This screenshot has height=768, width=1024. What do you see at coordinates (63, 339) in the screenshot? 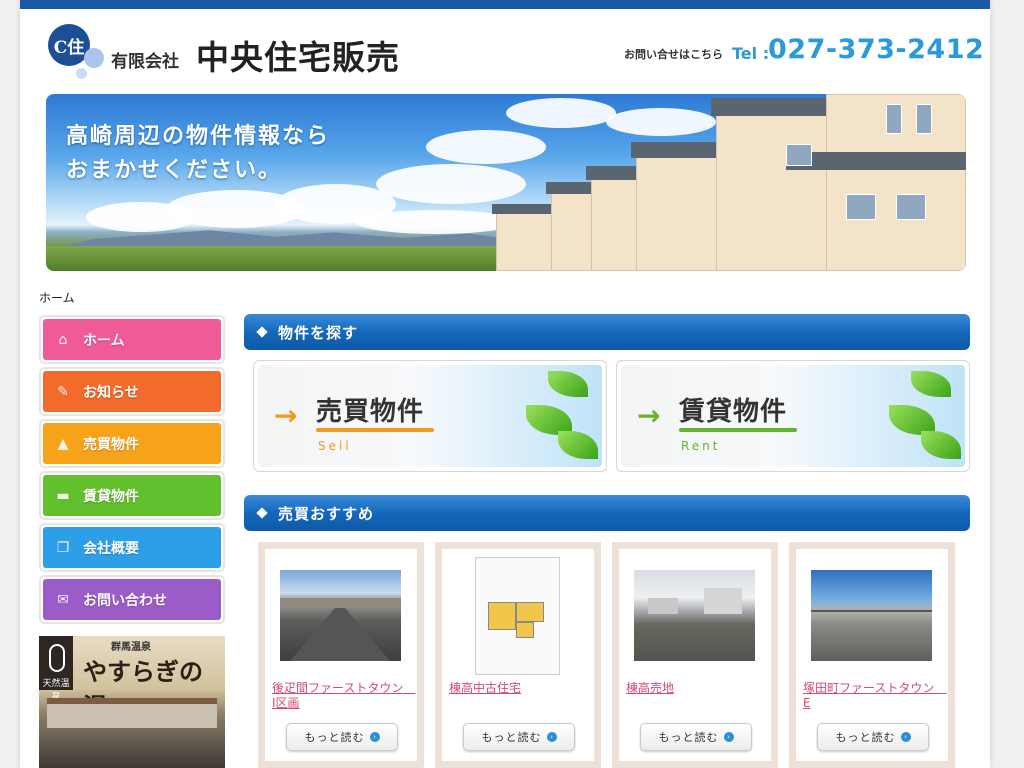
I see `house-icon: ⌂` at bounding box center [63, 339].